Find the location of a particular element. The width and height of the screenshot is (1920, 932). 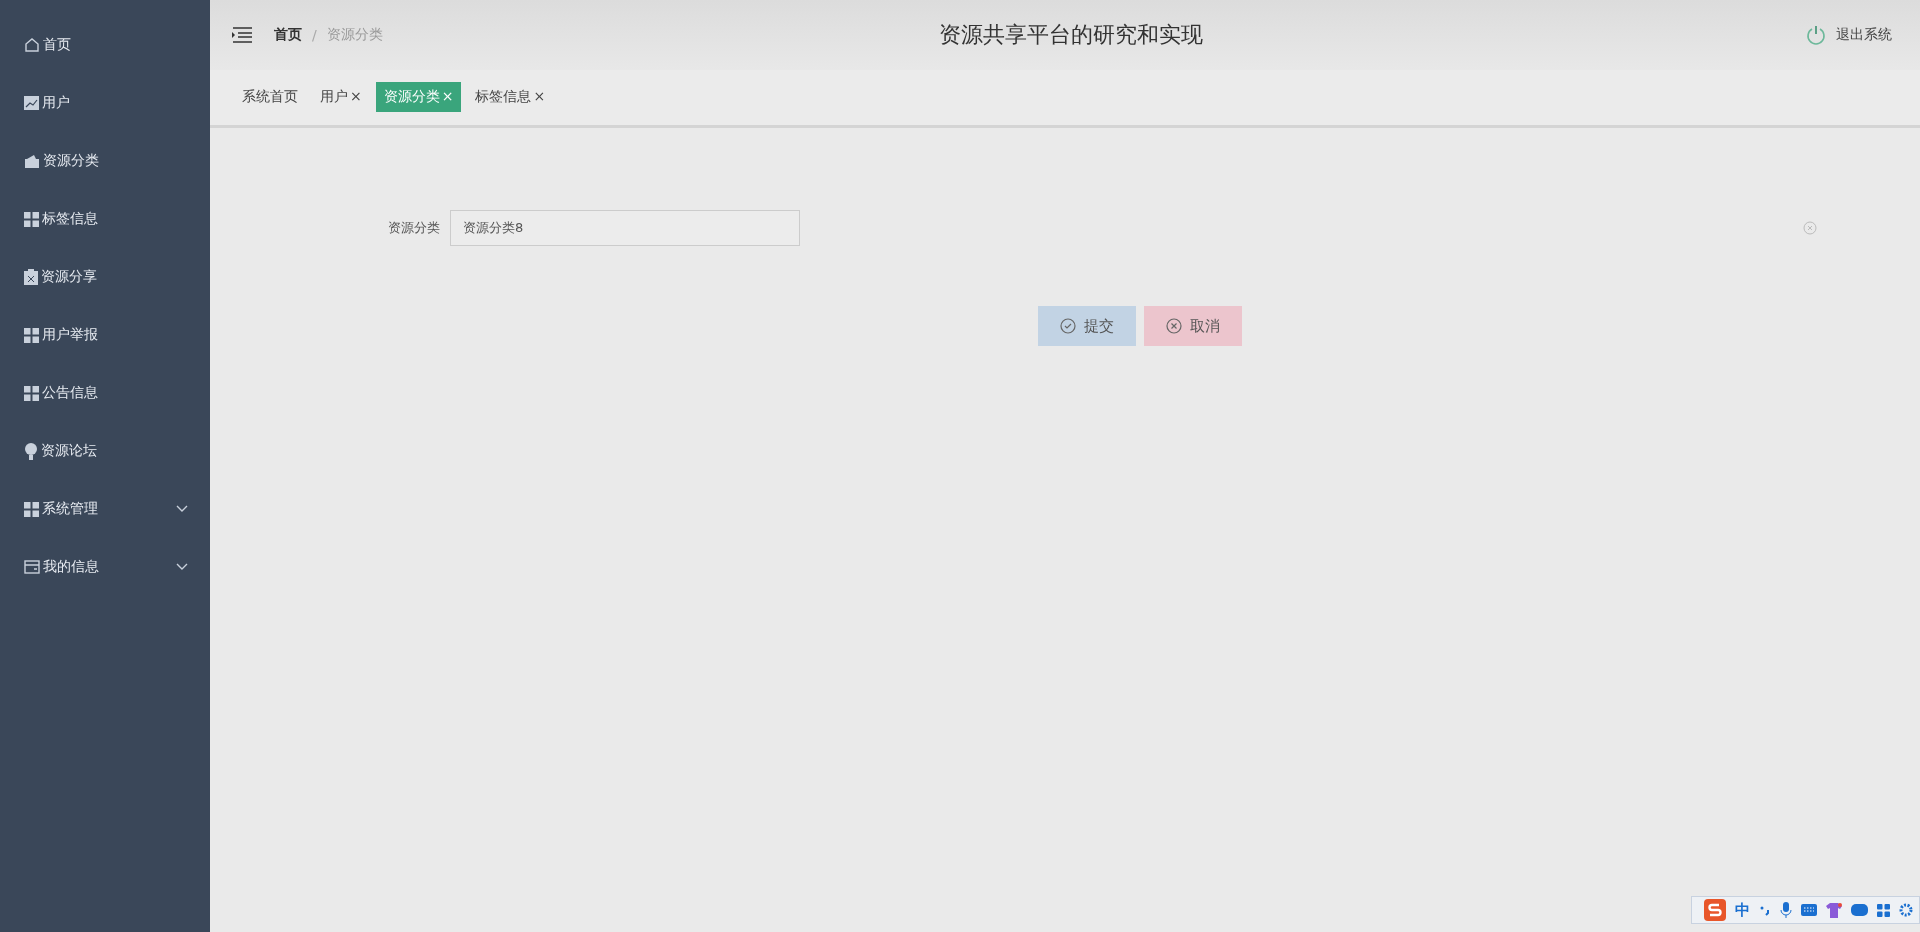

microphone-icon is located at coordinates (1786, 910).